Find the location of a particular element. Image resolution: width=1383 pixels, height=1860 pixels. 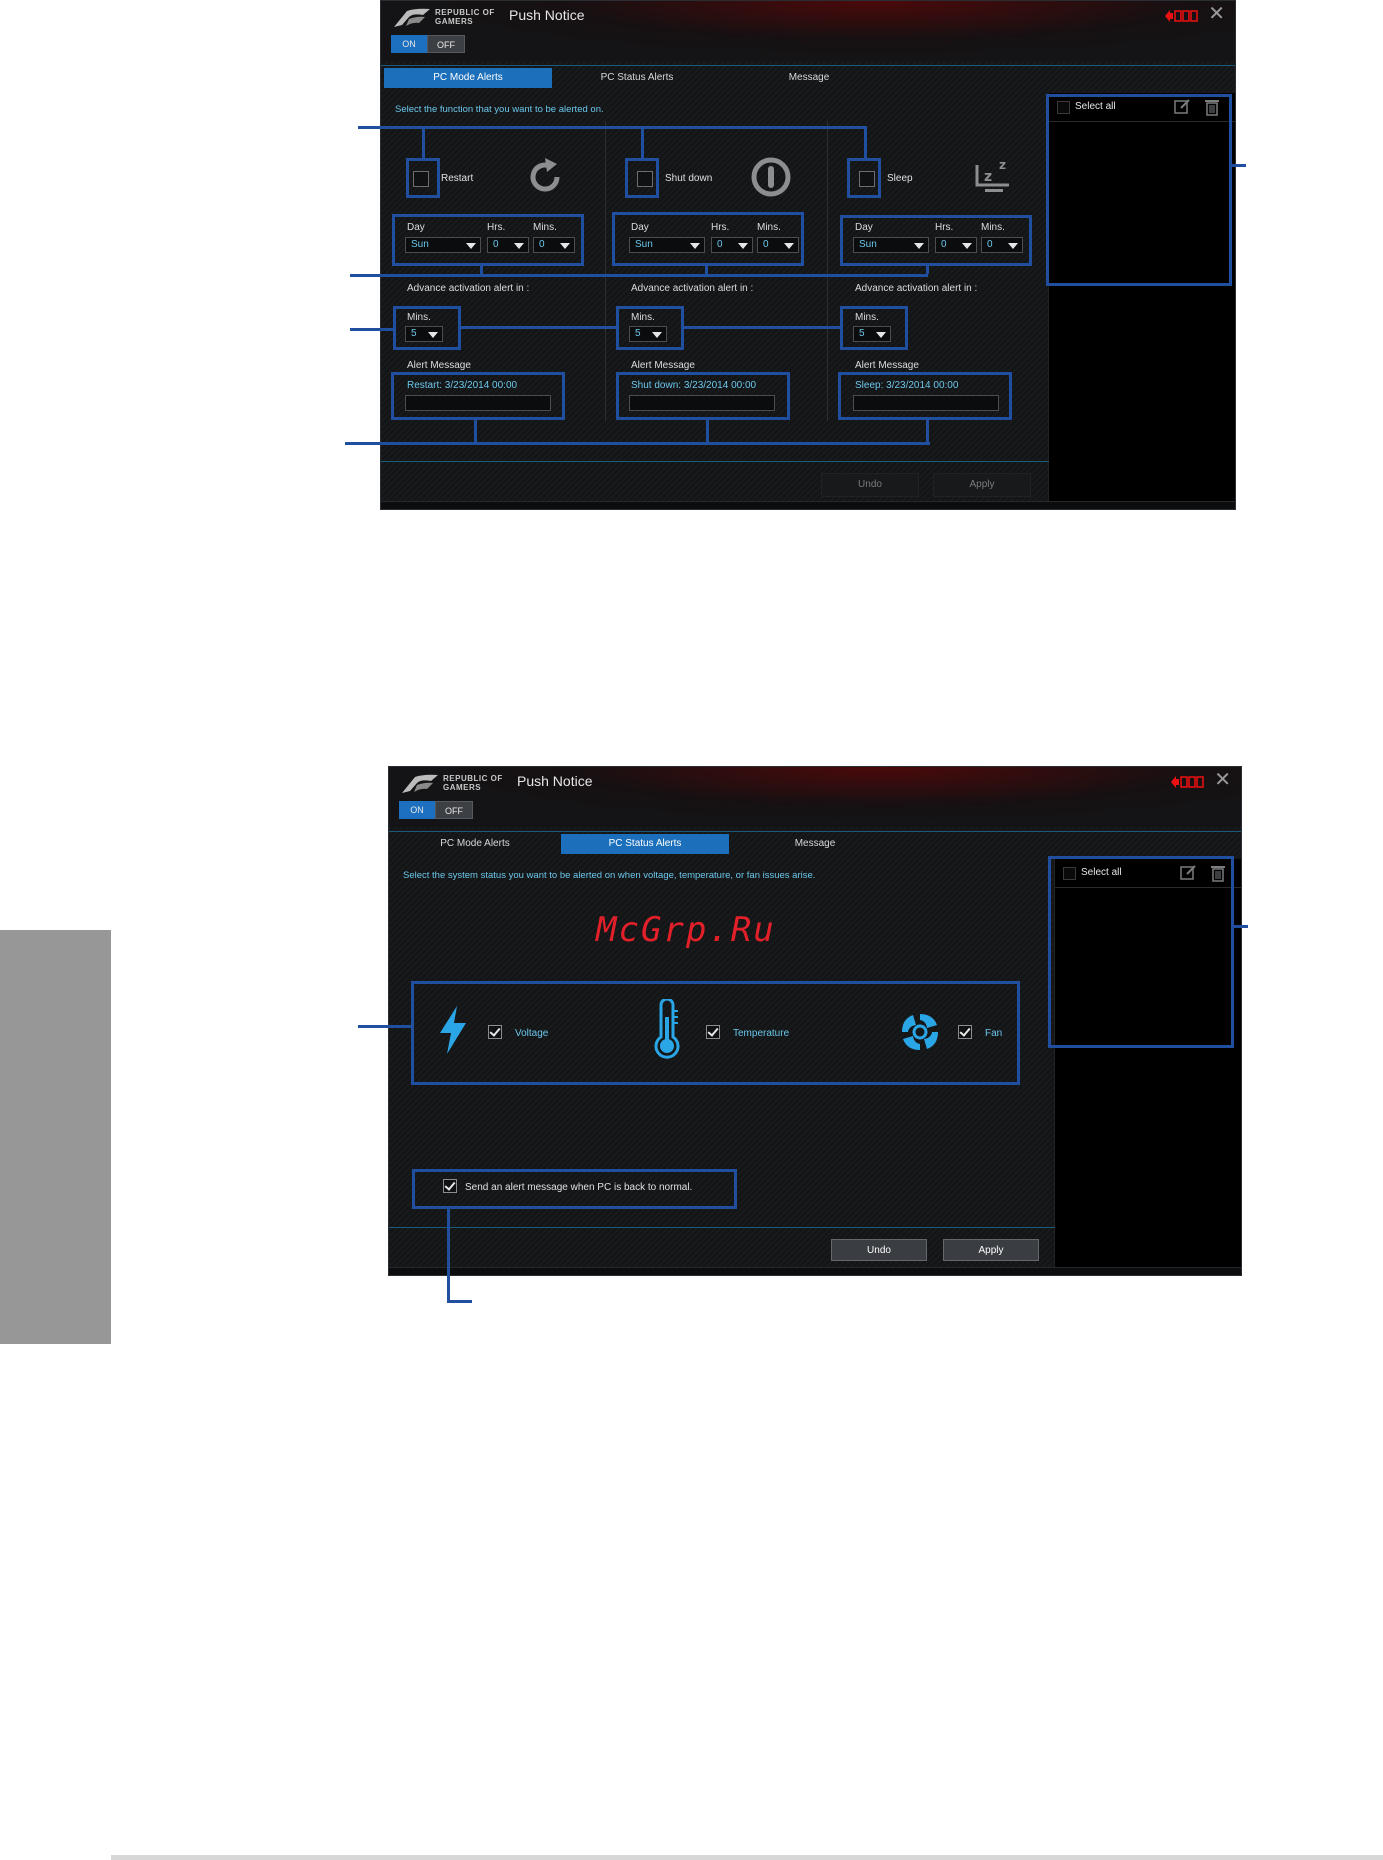

callout-back-to-normal is located at coordinates (574, 1189).